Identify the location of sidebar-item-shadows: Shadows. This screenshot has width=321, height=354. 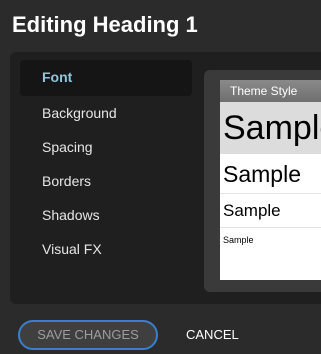
(106, 215).